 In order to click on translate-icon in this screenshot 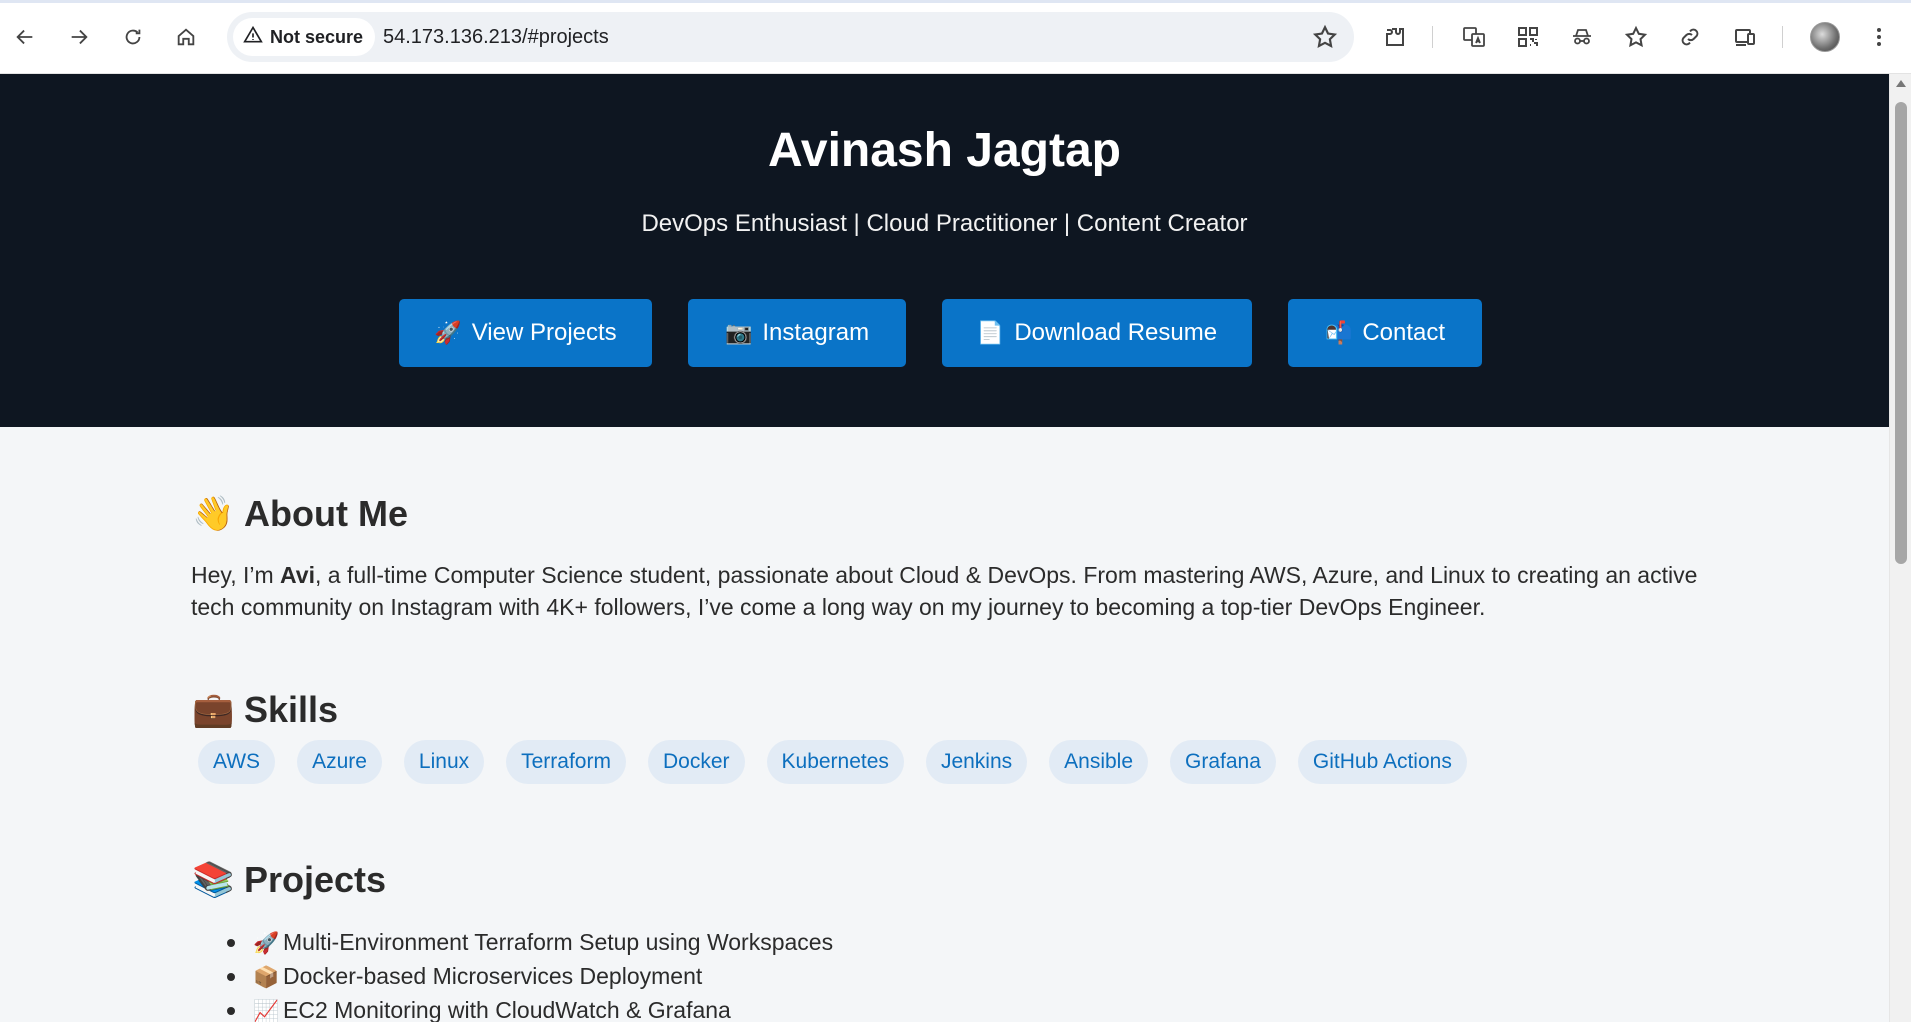, I will do `click(1474, 37)`.